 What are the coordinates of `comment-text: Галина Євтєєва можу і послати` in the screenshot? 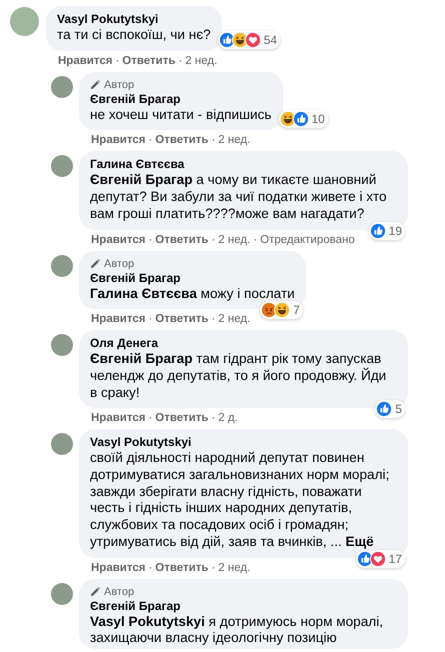 It's located at (192, 294).